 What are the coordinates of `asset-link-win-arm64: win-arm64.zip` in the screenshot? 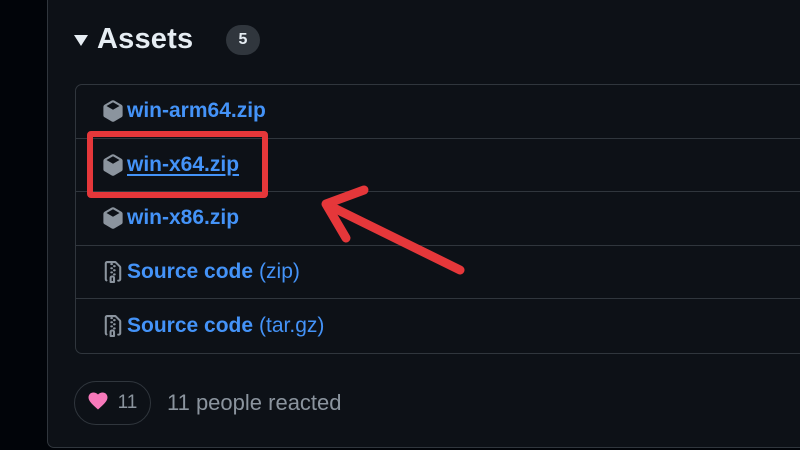 It's located at (184, 111).